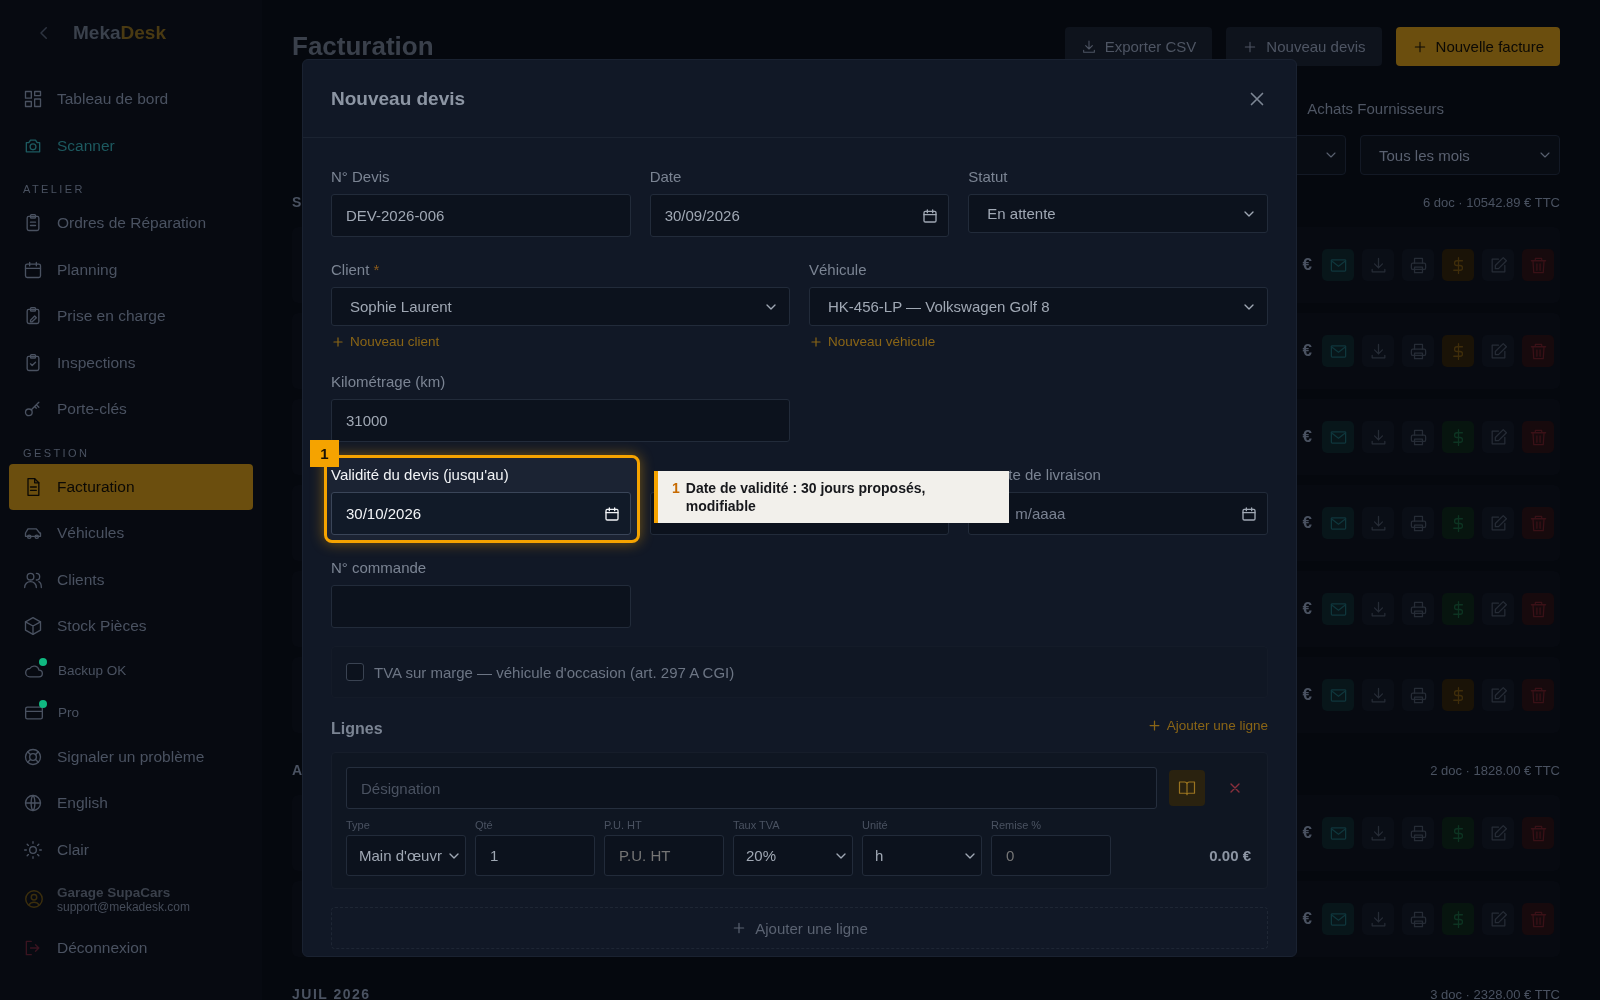 This screenshot has width=1600, height=1000. I want to click on tooltip-text: Date de validité : 30 jours proposés, modifiable, so click(806, 497).